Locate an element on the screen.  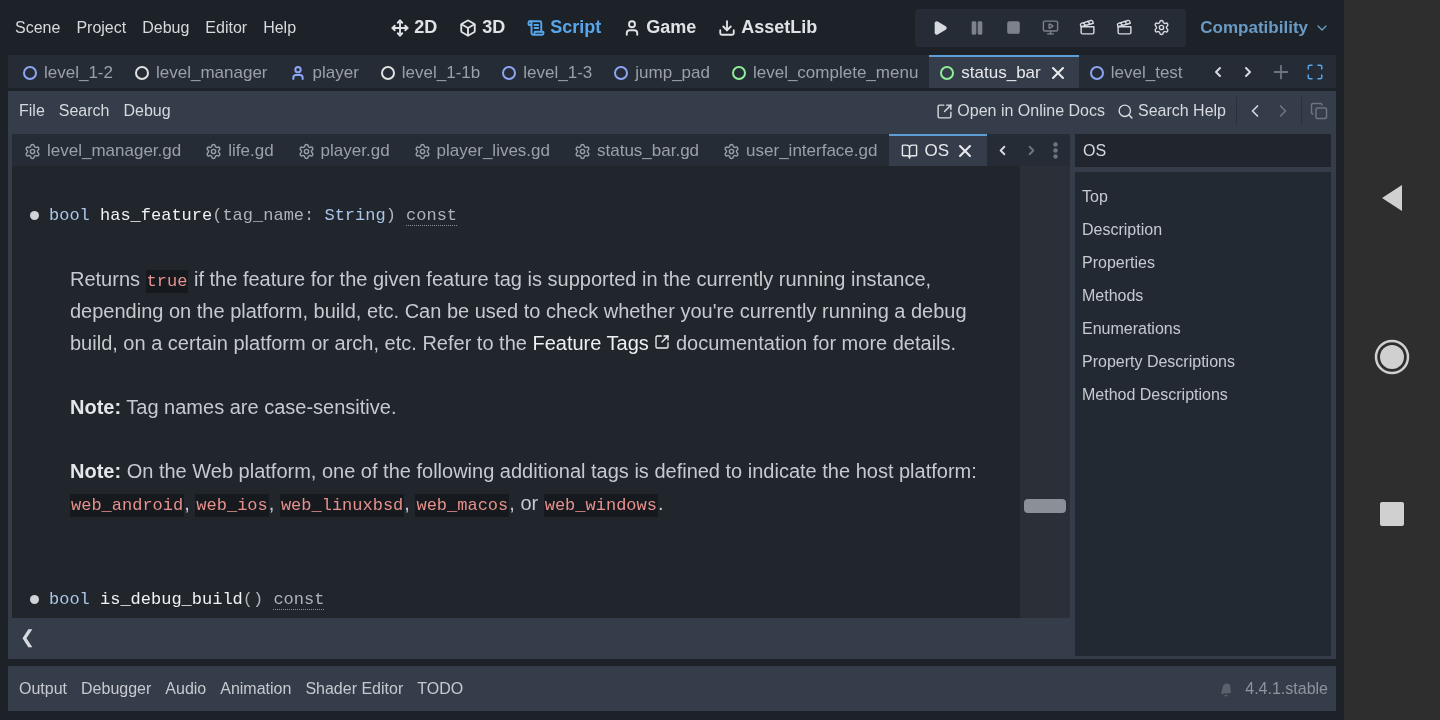
scene-tab: level_1-3 is located at coordinates (547, 71).